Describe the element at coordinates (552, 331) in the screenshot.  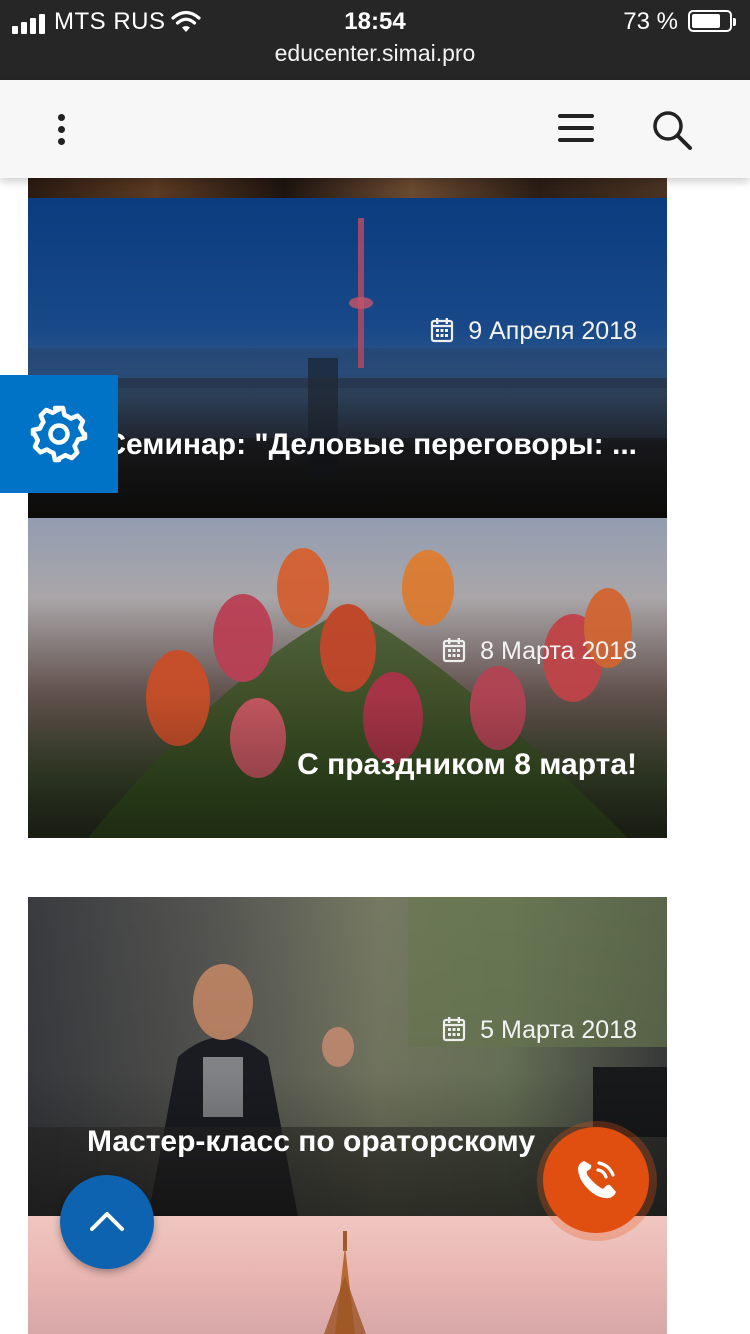
I see `card-date-text: 9 Апреля 2018` at that location.